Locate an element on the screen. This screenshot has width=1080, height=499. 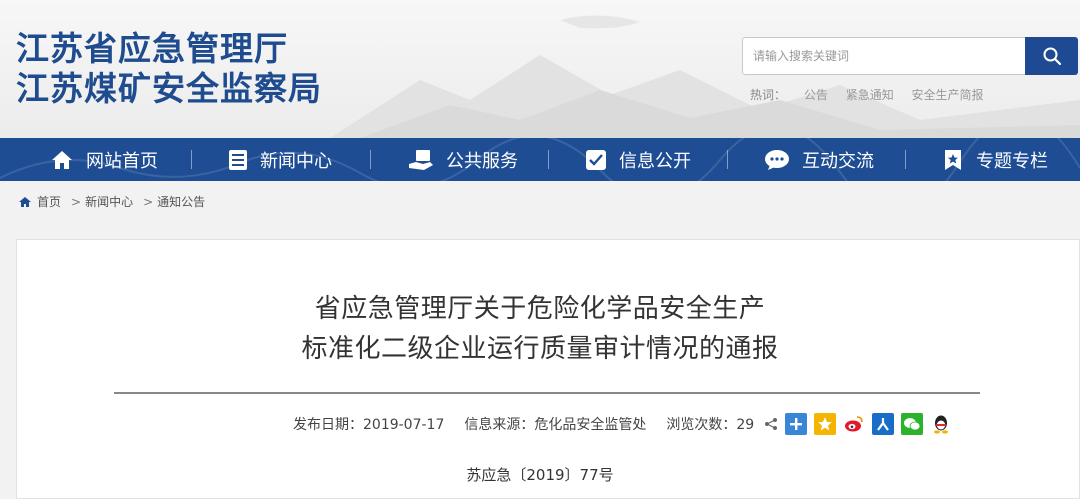
breadcrumb-notices: 通知公告 is located at coordinates (181, 201).